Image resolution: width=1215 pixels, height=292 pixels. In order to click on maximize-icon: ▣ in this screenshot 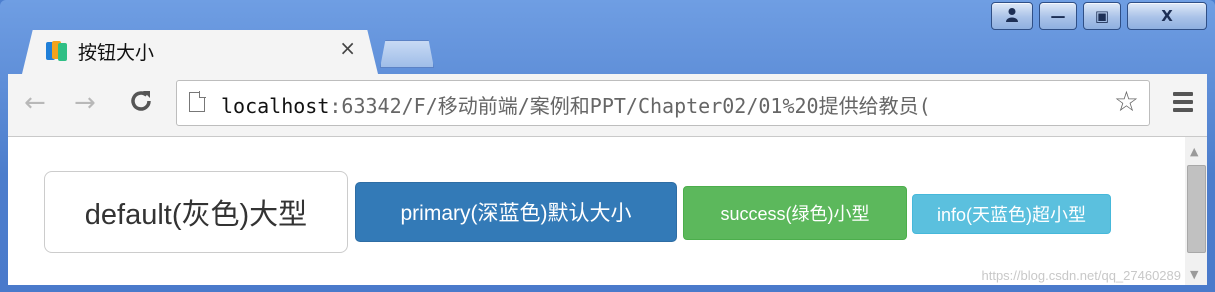, I will do `click(1102, 16)`.